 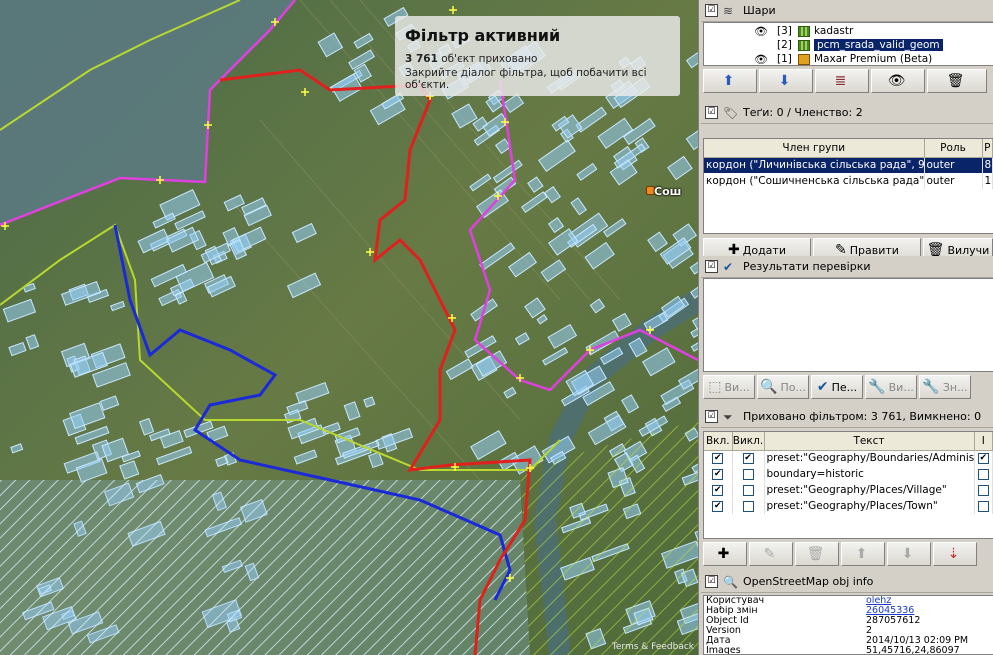 What do you see at coordinates (848, 325) in the screenshot?
I see `validation-results-list` at bounding box center [848, 325].